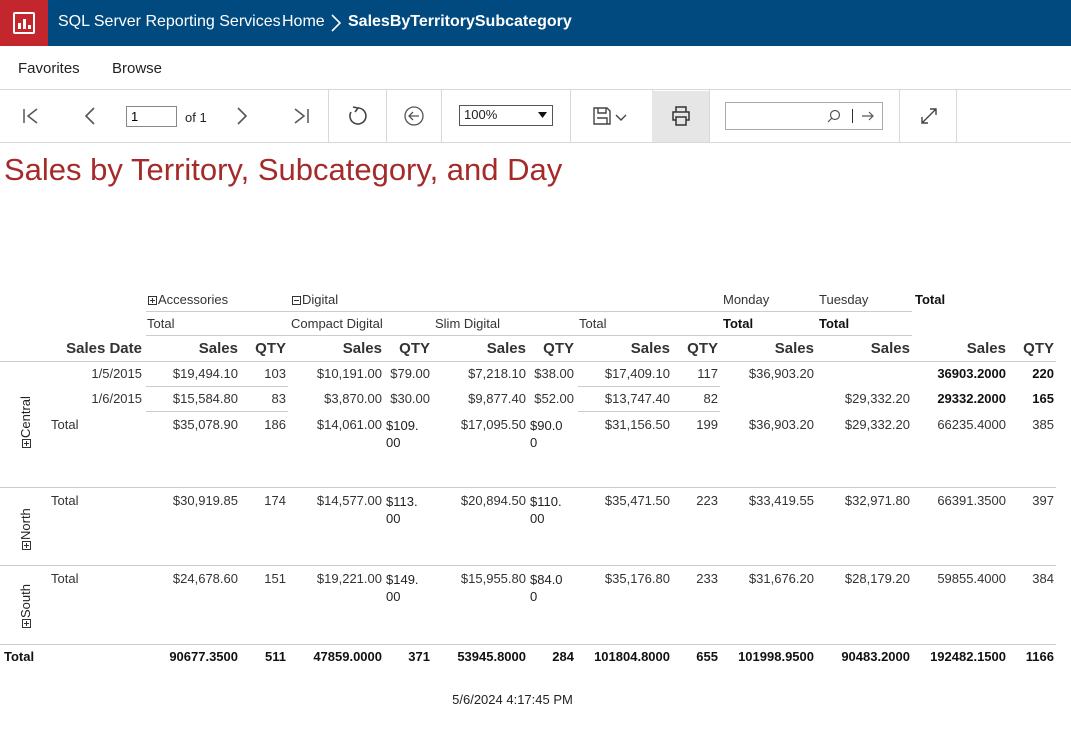 This screenshot has height=729, width=1071. What do you see at coordinates (349, 578) in the screenshot?
I see `table-cell: $19,221.00` at bounding box center [349, 578].